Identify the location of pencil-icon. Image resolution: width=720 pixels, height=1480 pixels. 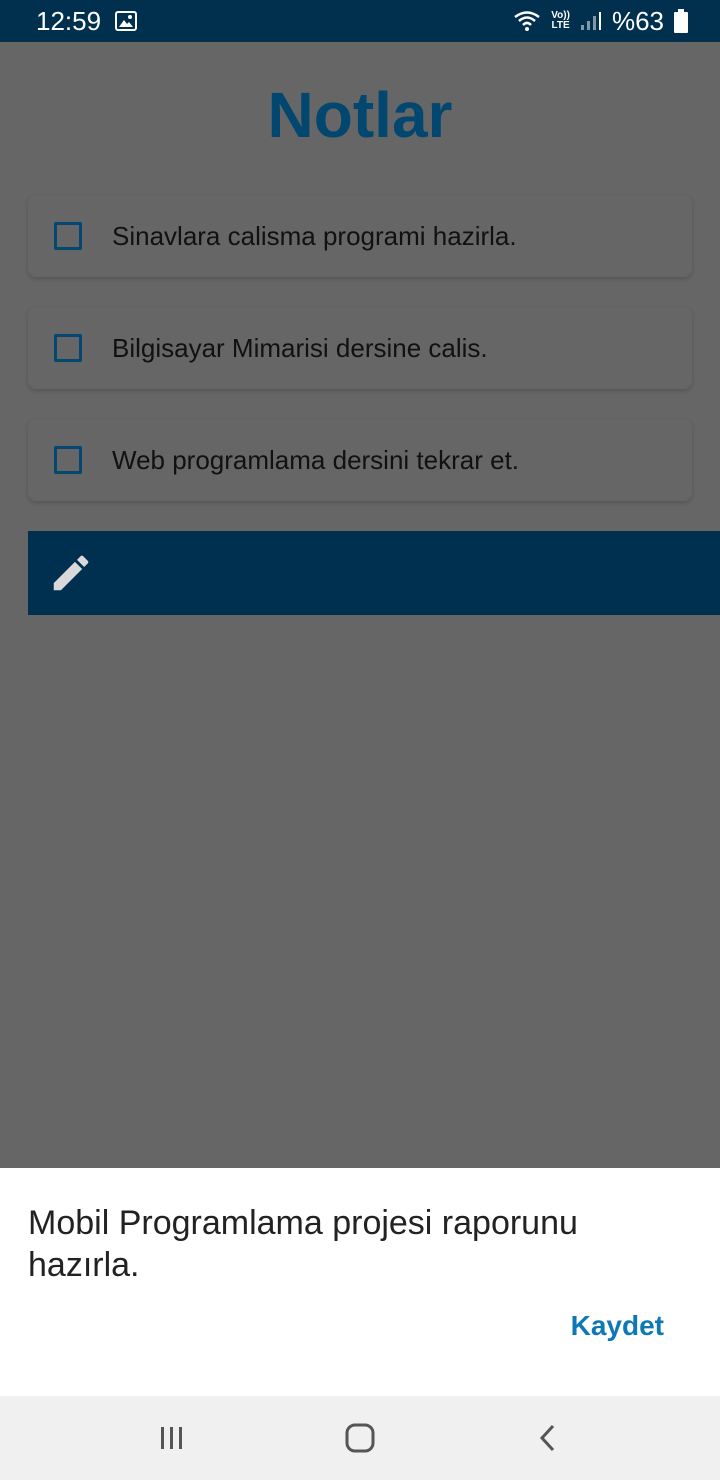
(71, 573).